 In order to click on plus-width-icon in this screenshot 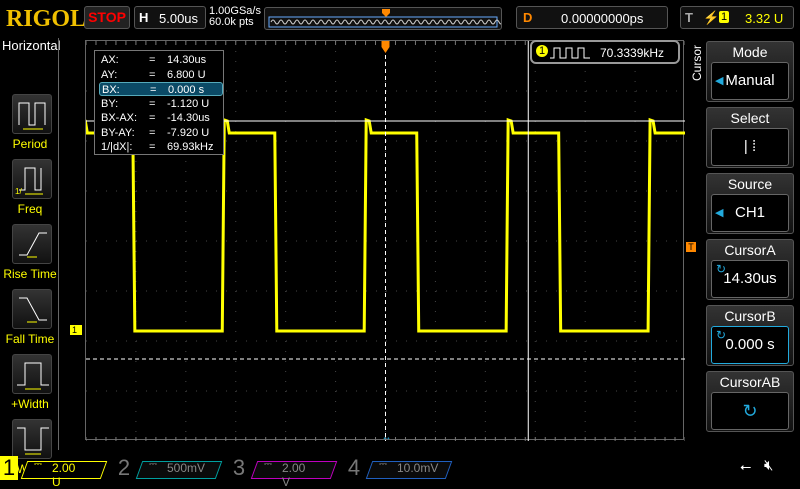, I will do `click(33, 376)`.